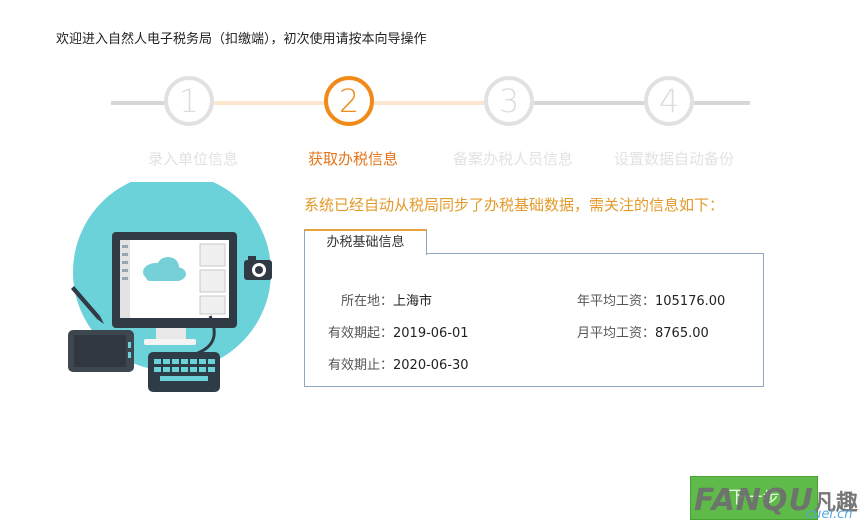 The height and width of the screenshot is (529, 858). Describe the element at coordinates (413, 301) in the screenshot. I see `location-value: 上海市` at that location.